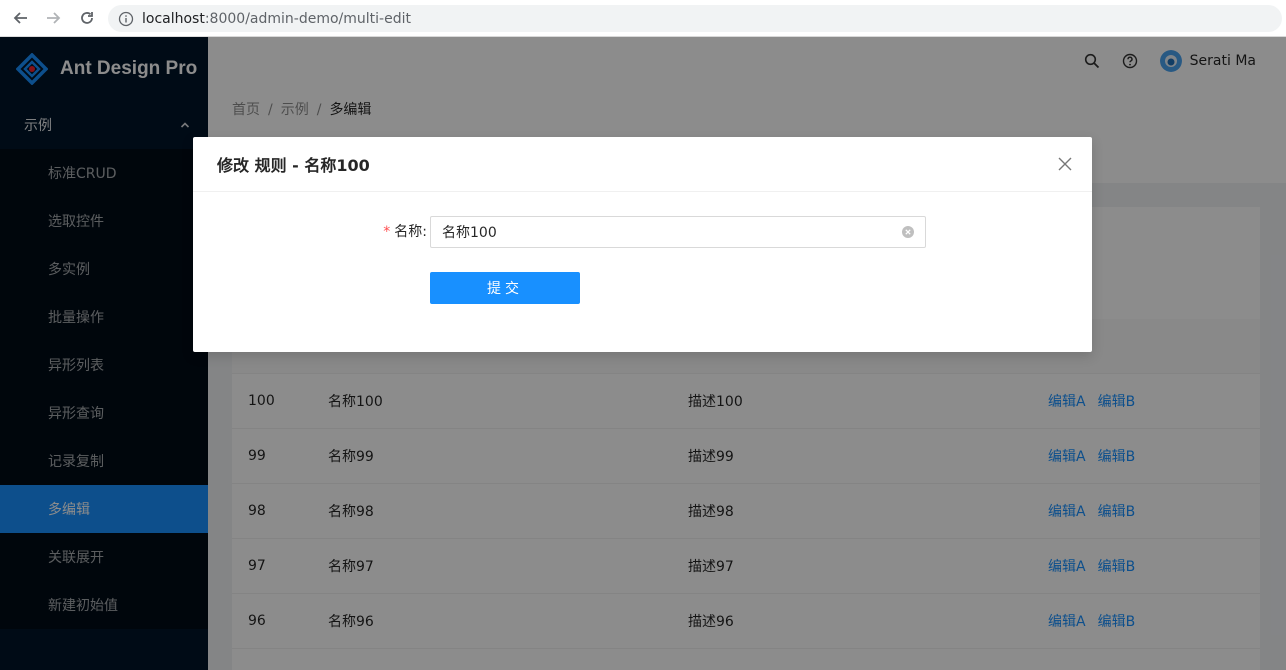  I want to click on info-icon, so click(126, 18).